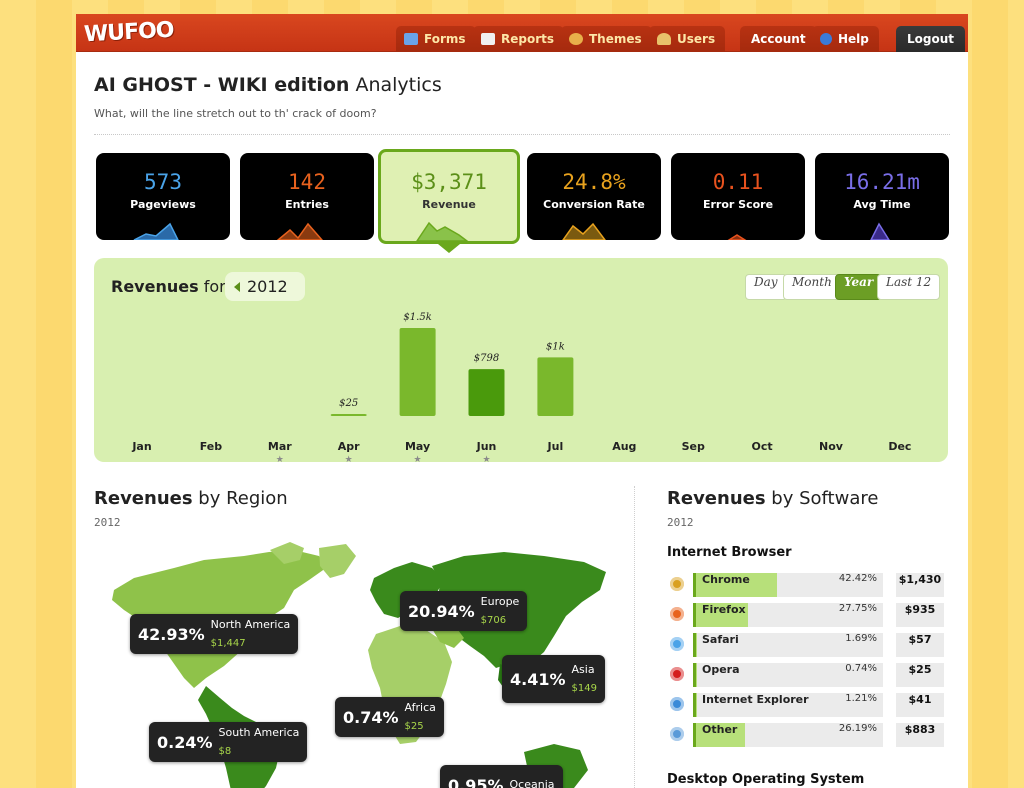 Image resolution: width=1024 pixels, height=788 pixels. I want to click on nav-tab-users: Users, so click(687, 39).